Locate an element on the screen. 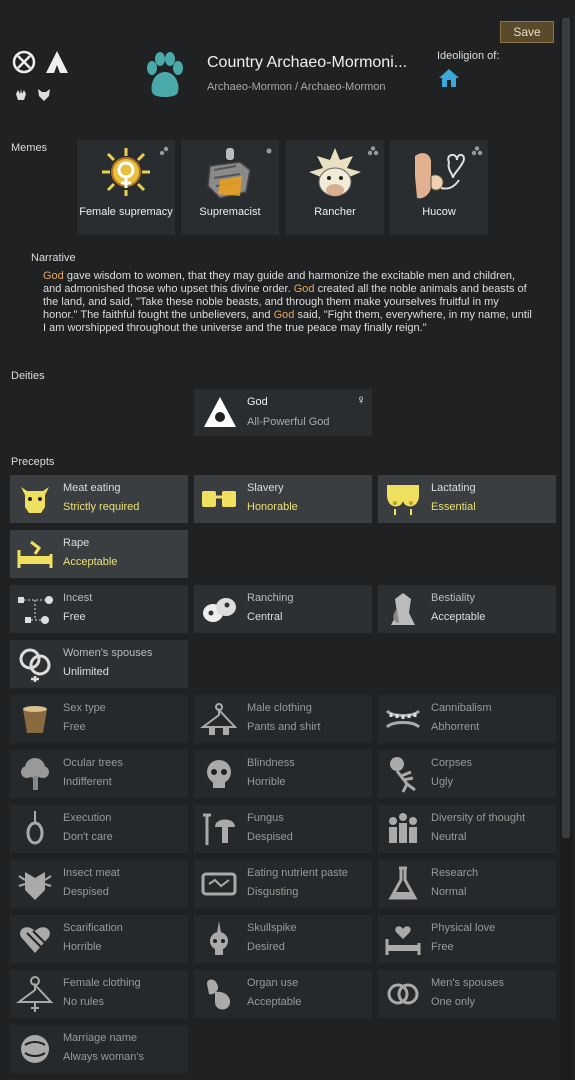 The width and height of the screenshot is (575, 1080). precept-value: Normal is located at coordinates (449, 892).